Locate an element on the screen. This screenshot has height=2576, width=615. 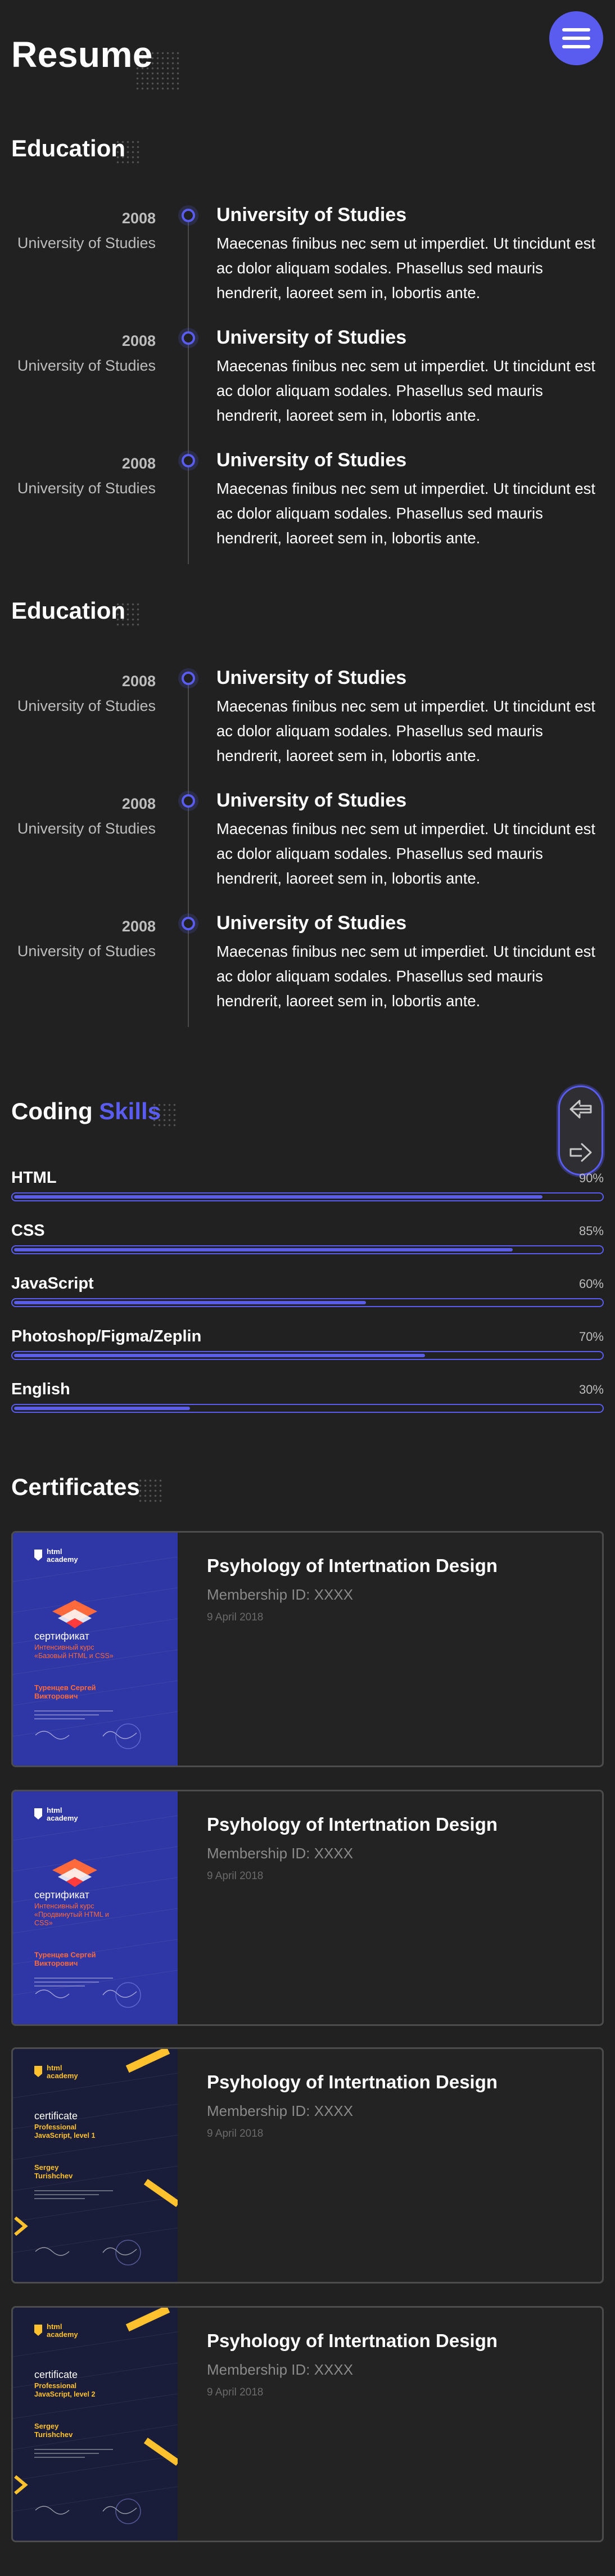
skill-name: JavaScript is located at coordinates (53, 1283).